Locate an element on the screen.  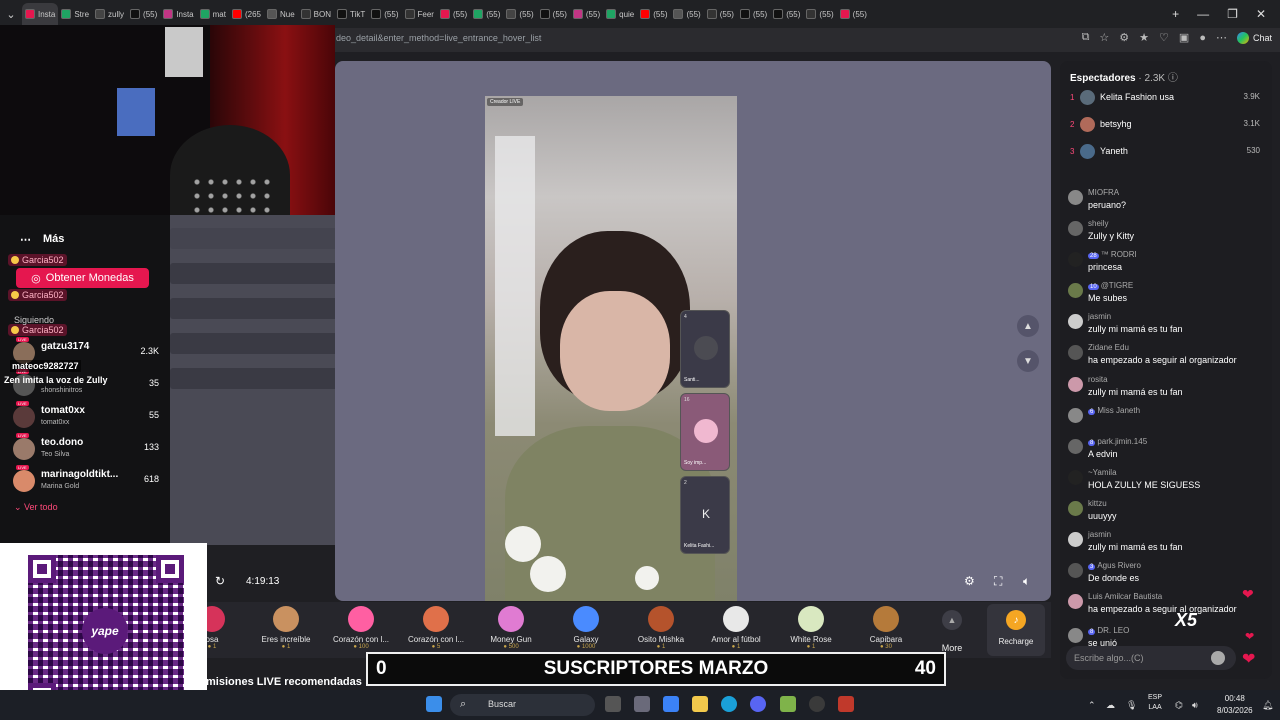
star-icon: ☆ is located at coordinates (1104, 37).